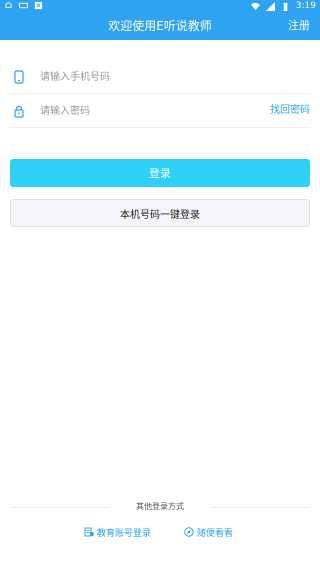 The height and width of the screenshot is (571, 320). What do you see at coordinates (305, 6) in the screenshot?
I see `status-time: 3:19` at bounding box center [305, 6].